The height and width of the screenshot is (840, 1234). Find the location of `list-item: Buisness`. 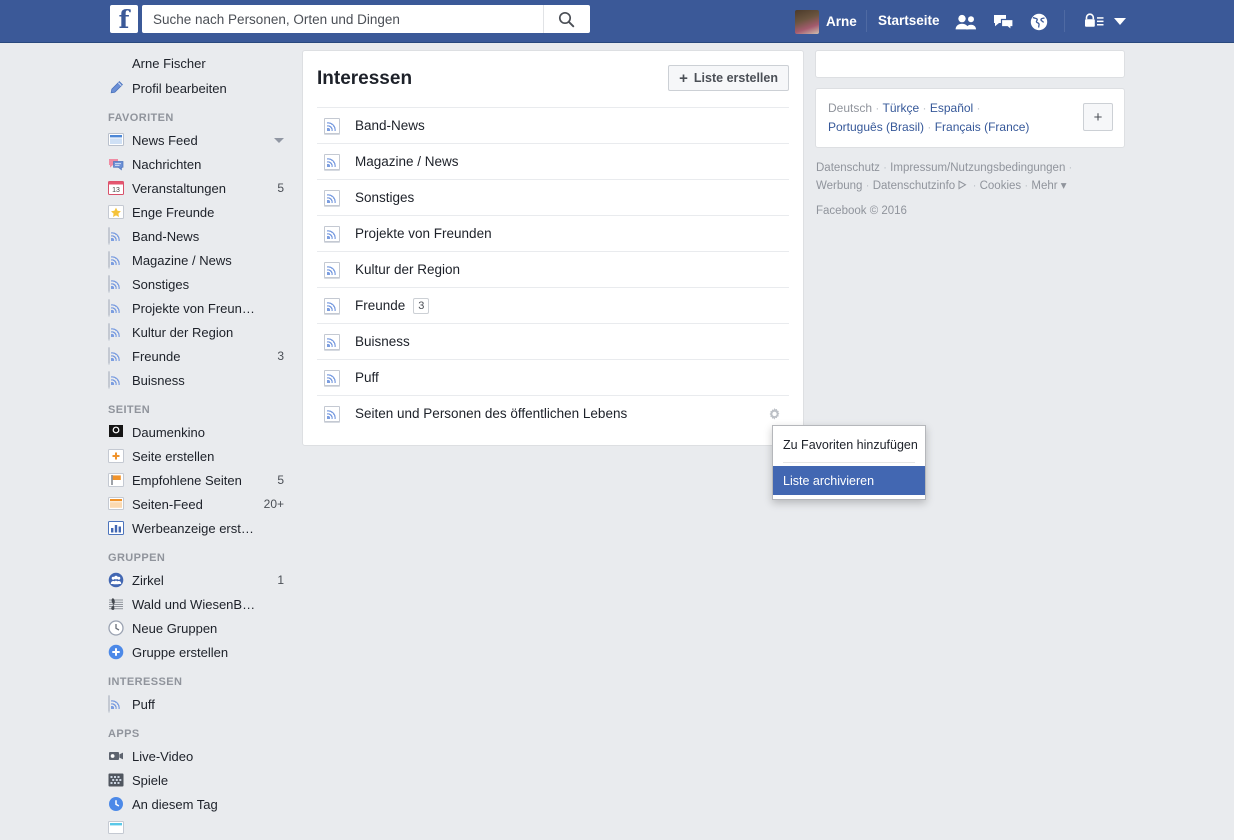

list-item: Buisness is located at coordinates (553, 341).